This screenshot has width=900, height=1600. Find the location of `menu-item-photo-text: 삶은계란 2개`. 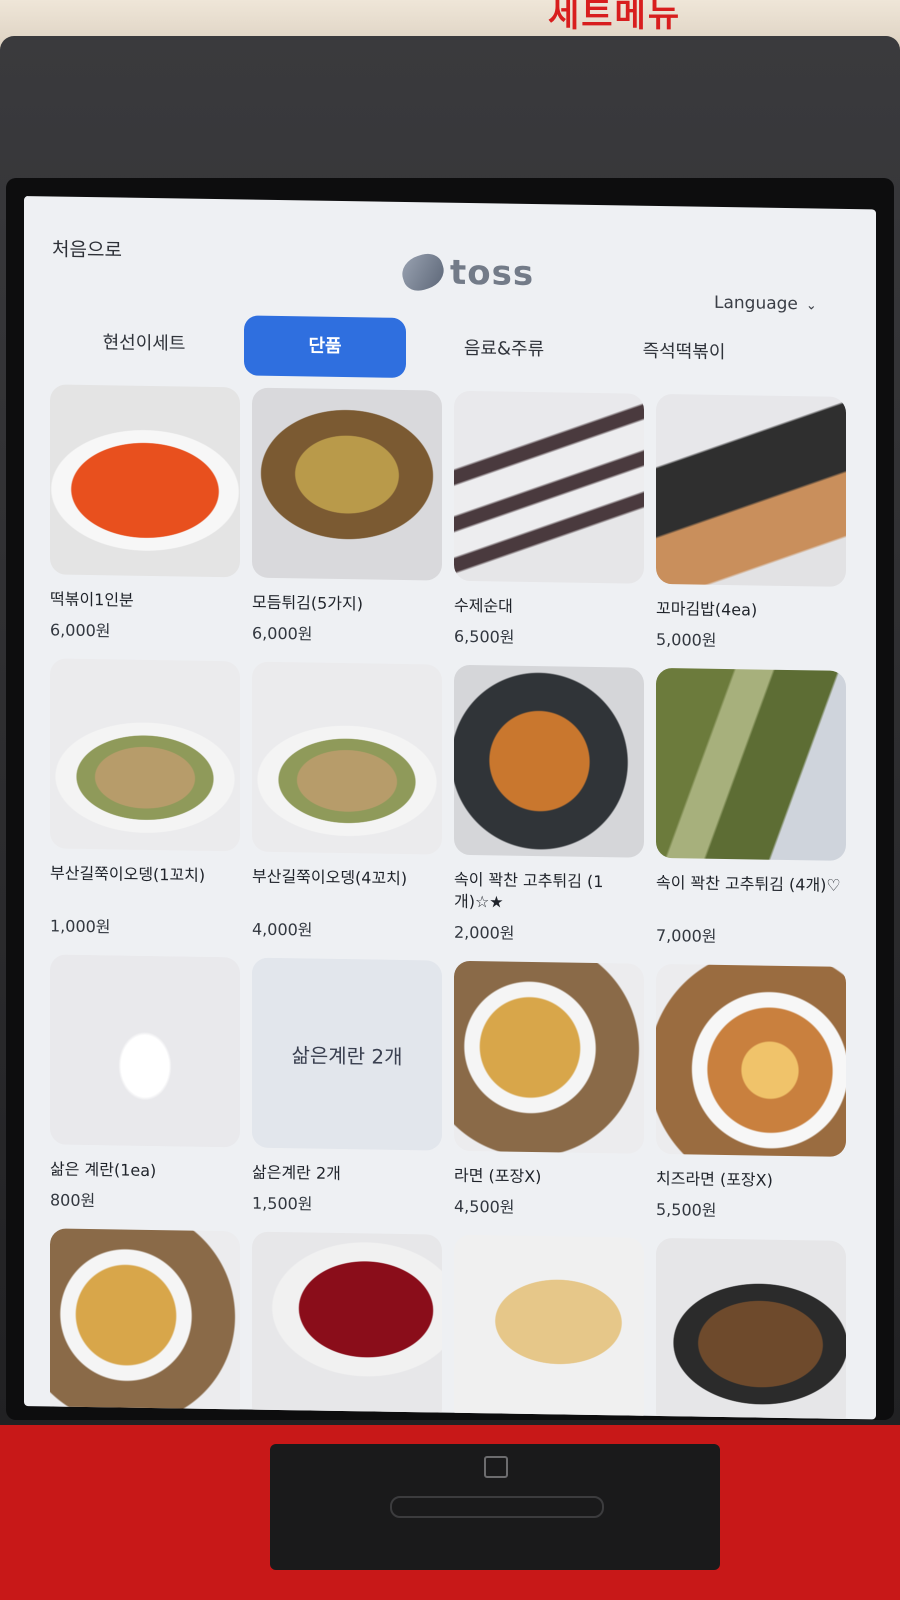

menu-item-photo-text: 삶은계란 2개 is located at coordinates (347, 1054).